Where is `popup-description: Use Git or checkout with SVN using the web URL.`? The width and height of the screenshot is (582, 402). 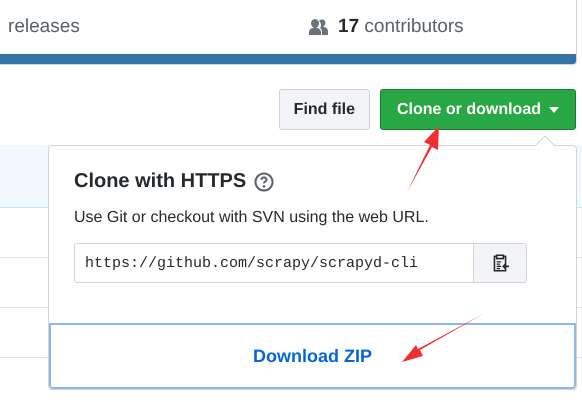 popup-description: Use Git or checkout with SVN using the web URL. is located at coordinates (252, 218).